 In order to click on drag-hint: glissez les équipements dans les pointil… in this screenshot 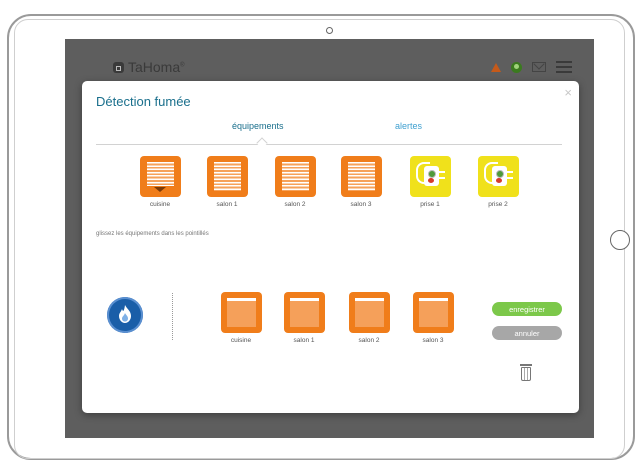, I will do `click(152, 234)`.